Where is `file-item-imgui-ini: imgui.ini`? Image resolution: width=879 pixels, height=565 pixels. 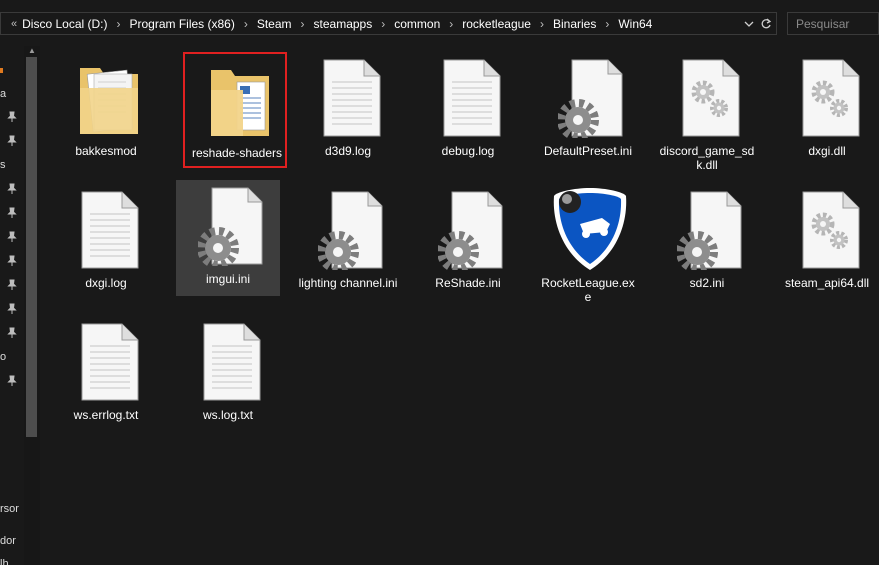
file-item-imgui-ini: imgui.ini is located at coordinates (228, 238).